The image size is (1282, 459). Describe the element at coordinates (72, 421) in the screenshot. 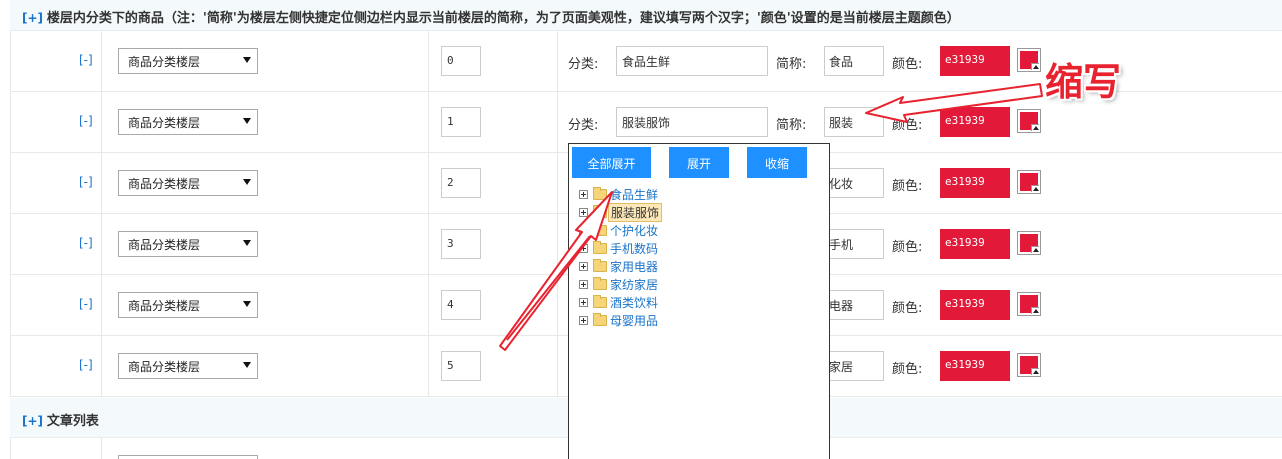

I see `section-title: 文章列表` at that location.